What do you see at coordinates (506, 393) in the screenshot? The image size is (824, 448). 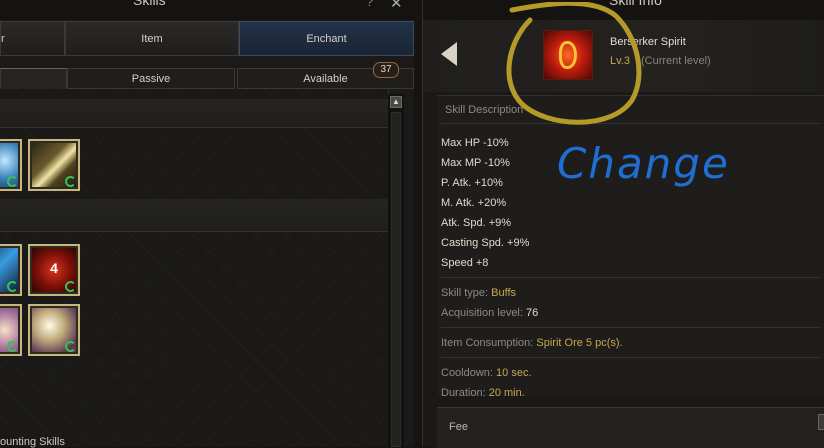 I see `duration-value: 20 min.` at bounding box center [506, 393].